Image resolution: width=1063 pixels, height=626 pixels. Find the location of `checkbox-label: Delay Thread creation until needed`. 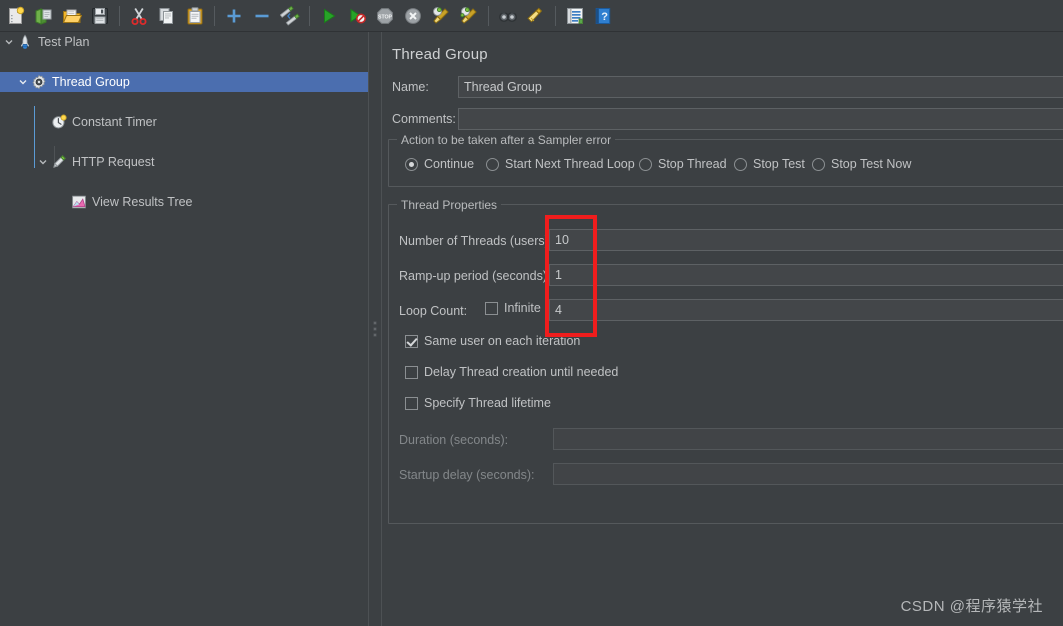

checkbox-label: Delay Thread creation until needed is located at coordinates (521, 372).